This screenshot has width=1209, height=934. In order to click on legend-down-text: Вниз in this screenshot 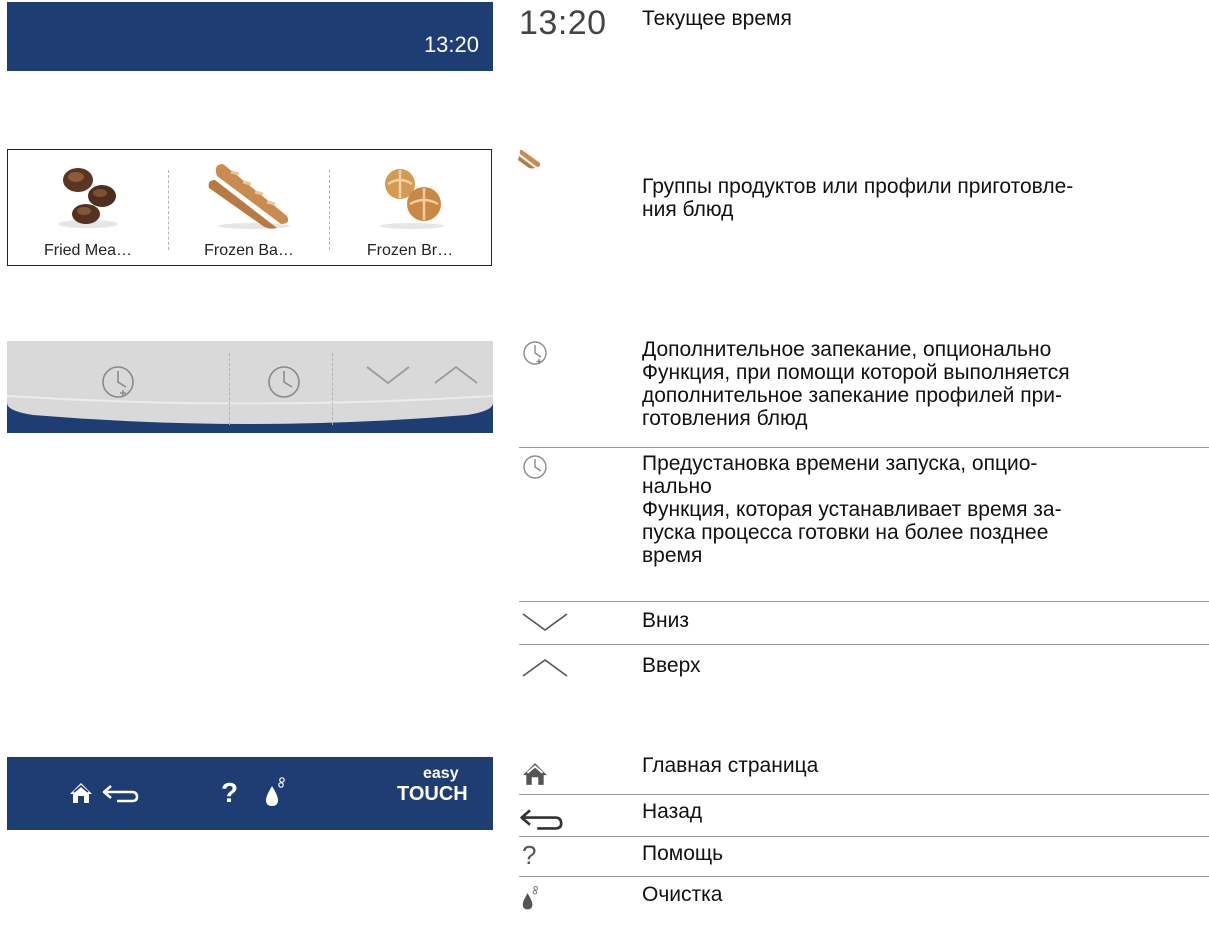, I will do `click(665, 620)`.